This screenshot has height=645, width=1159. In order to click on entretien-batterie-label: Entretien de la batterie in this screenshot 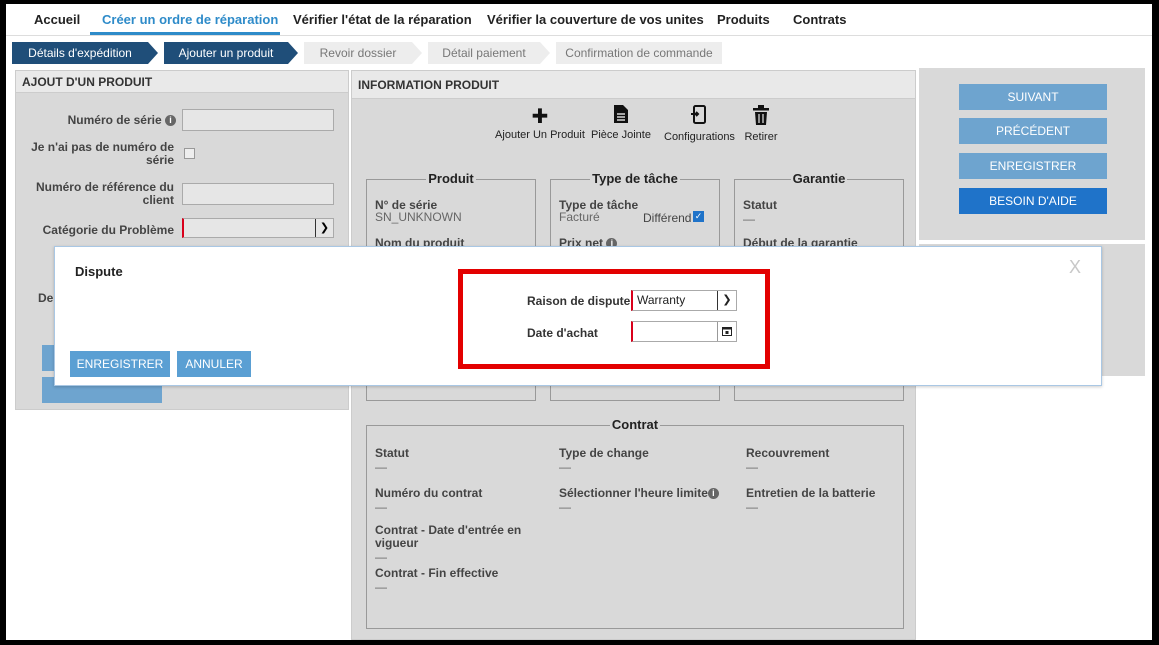, I will do `click(811, 493)`.